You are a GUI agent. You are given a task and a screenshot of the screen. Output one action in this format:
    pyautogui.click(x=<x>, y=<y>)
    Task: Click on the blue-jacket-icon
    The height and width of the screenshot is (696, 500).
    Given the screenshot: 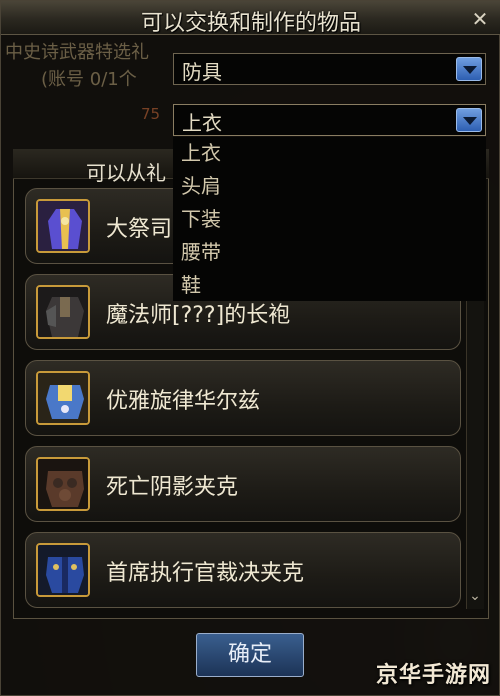 What is the action you would take?
    pyautogui.click(x=63, y=570)
    